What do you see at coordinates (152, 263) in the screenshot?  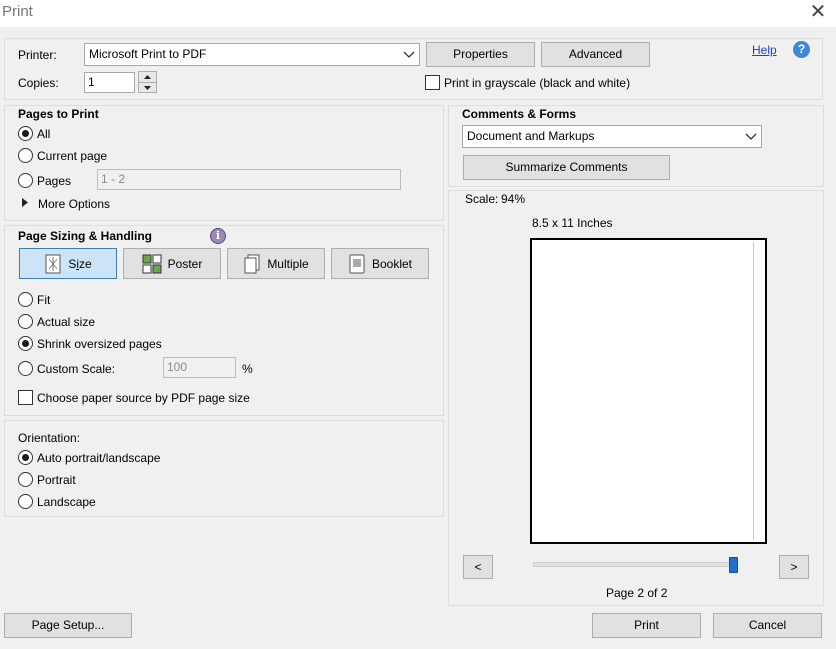 I see `poster-icon` at bounding box center [152, 263].